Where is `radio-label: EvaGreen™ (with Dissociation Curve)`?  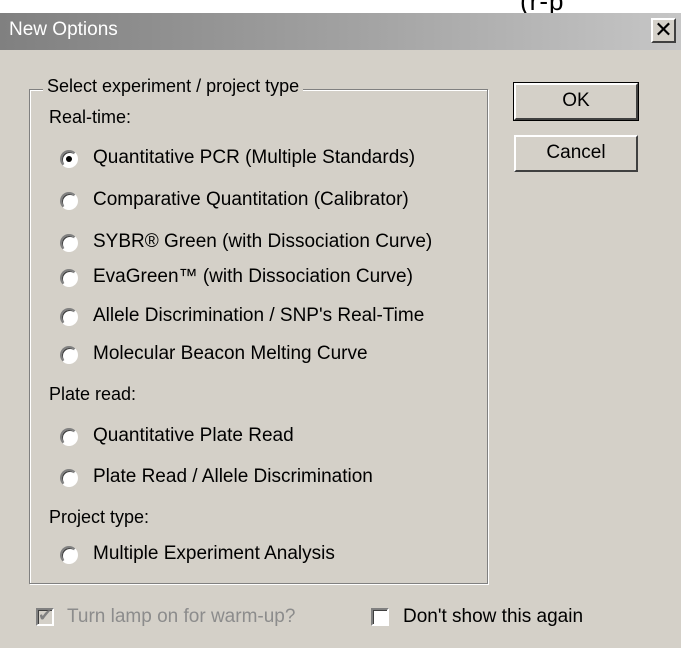
radio-label: EvaGreen™ (with Dissociation Curve) is located at coordinates (253, 276).